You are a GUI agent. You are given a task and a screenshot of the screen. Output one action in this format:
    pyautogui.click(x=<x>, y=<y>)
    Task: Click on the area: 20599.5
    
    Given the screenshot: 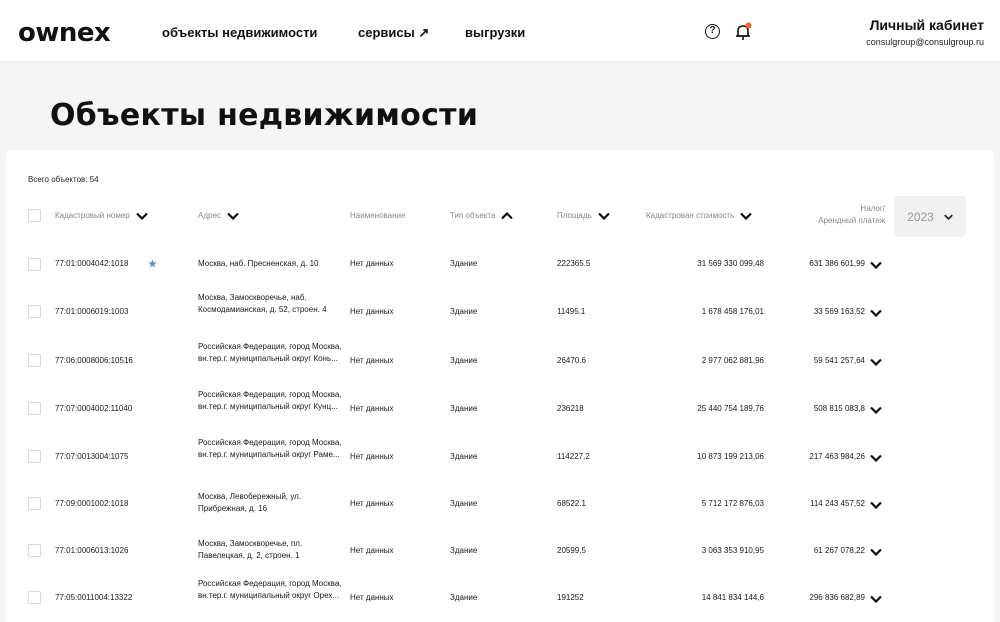 What is the action you would take?
    pyautogui.click(x=571, y=550)
    